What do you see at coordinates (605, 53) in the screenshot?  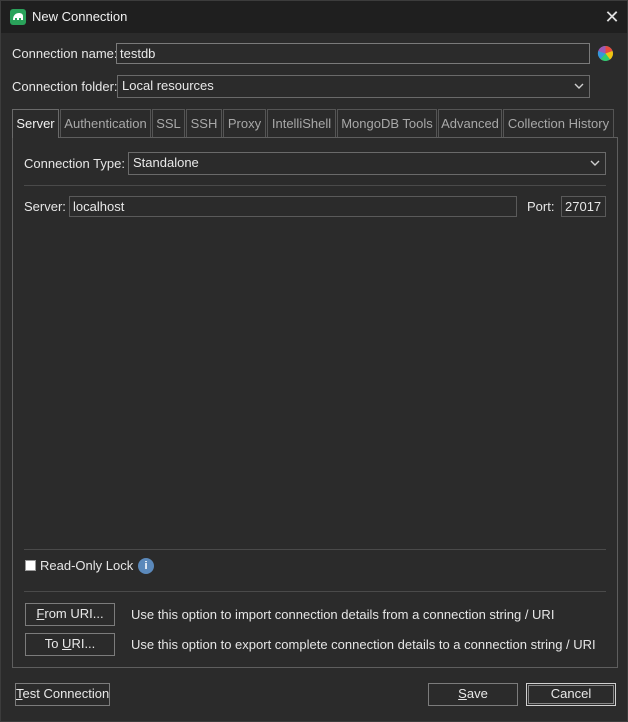 I see `color-wheel-icon` at bounding box center [605, 53].